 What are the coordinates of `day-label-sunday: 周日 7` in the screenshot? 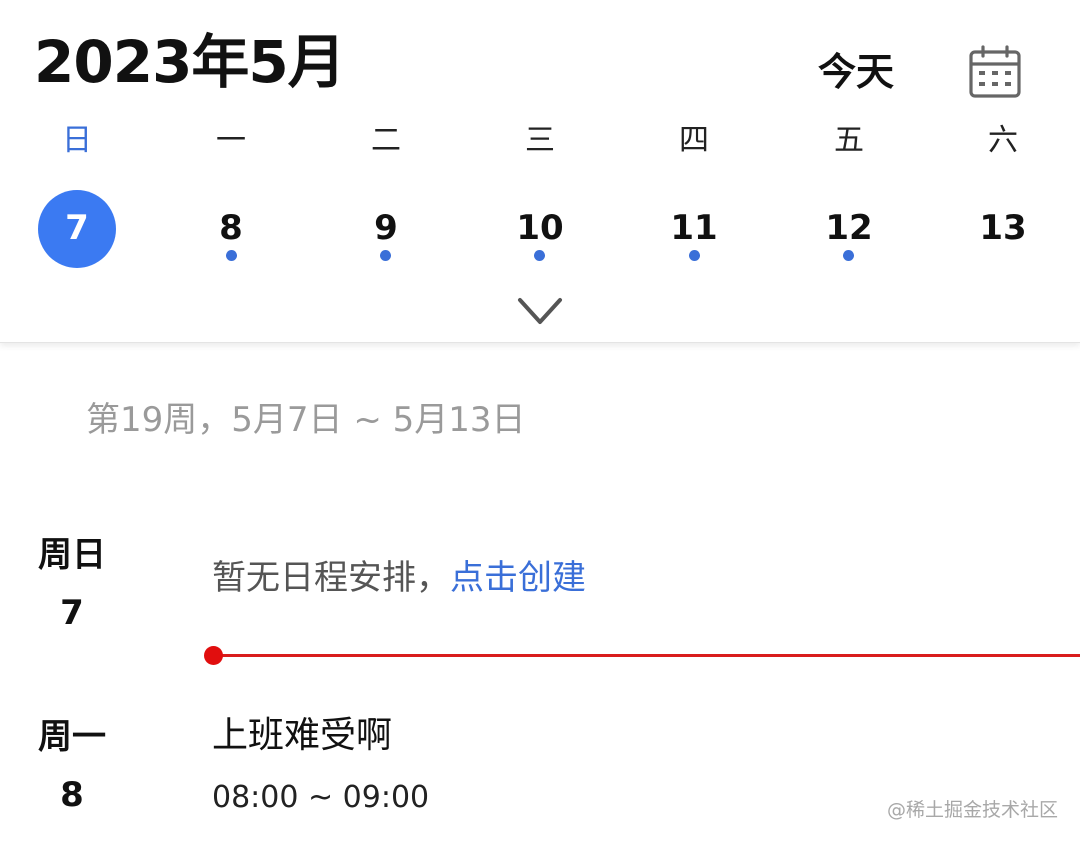 It's located at (72, 584).